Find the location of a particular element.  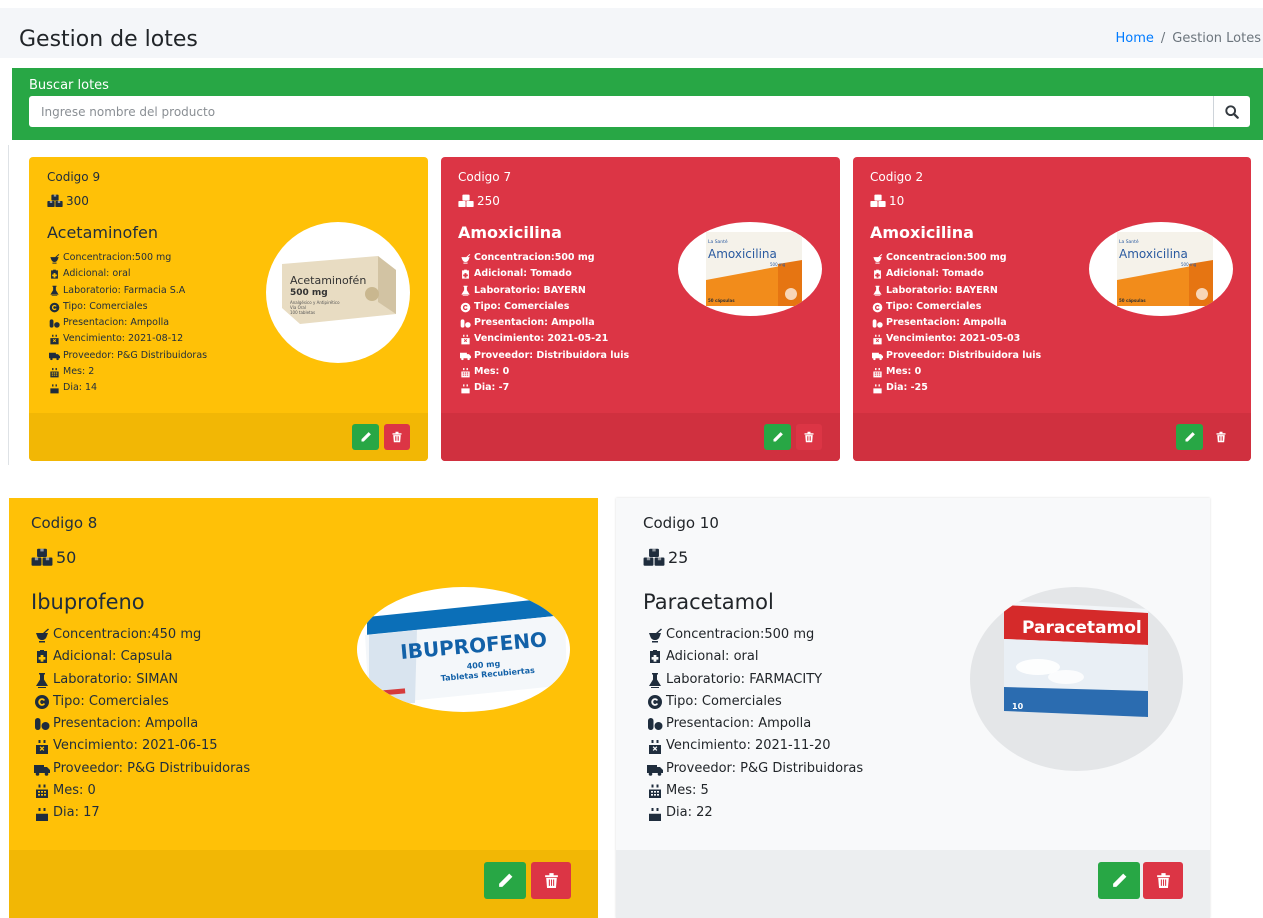

detail-text: Vencimiento: 2021-05-03 is located at coordinates (953, 339).